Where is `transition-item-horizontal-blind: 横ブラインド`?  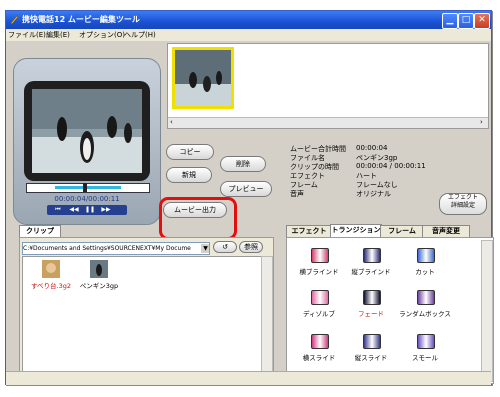
transition-item-horizontal-blind: 横ブラインド is located at coordinates (319, 268).